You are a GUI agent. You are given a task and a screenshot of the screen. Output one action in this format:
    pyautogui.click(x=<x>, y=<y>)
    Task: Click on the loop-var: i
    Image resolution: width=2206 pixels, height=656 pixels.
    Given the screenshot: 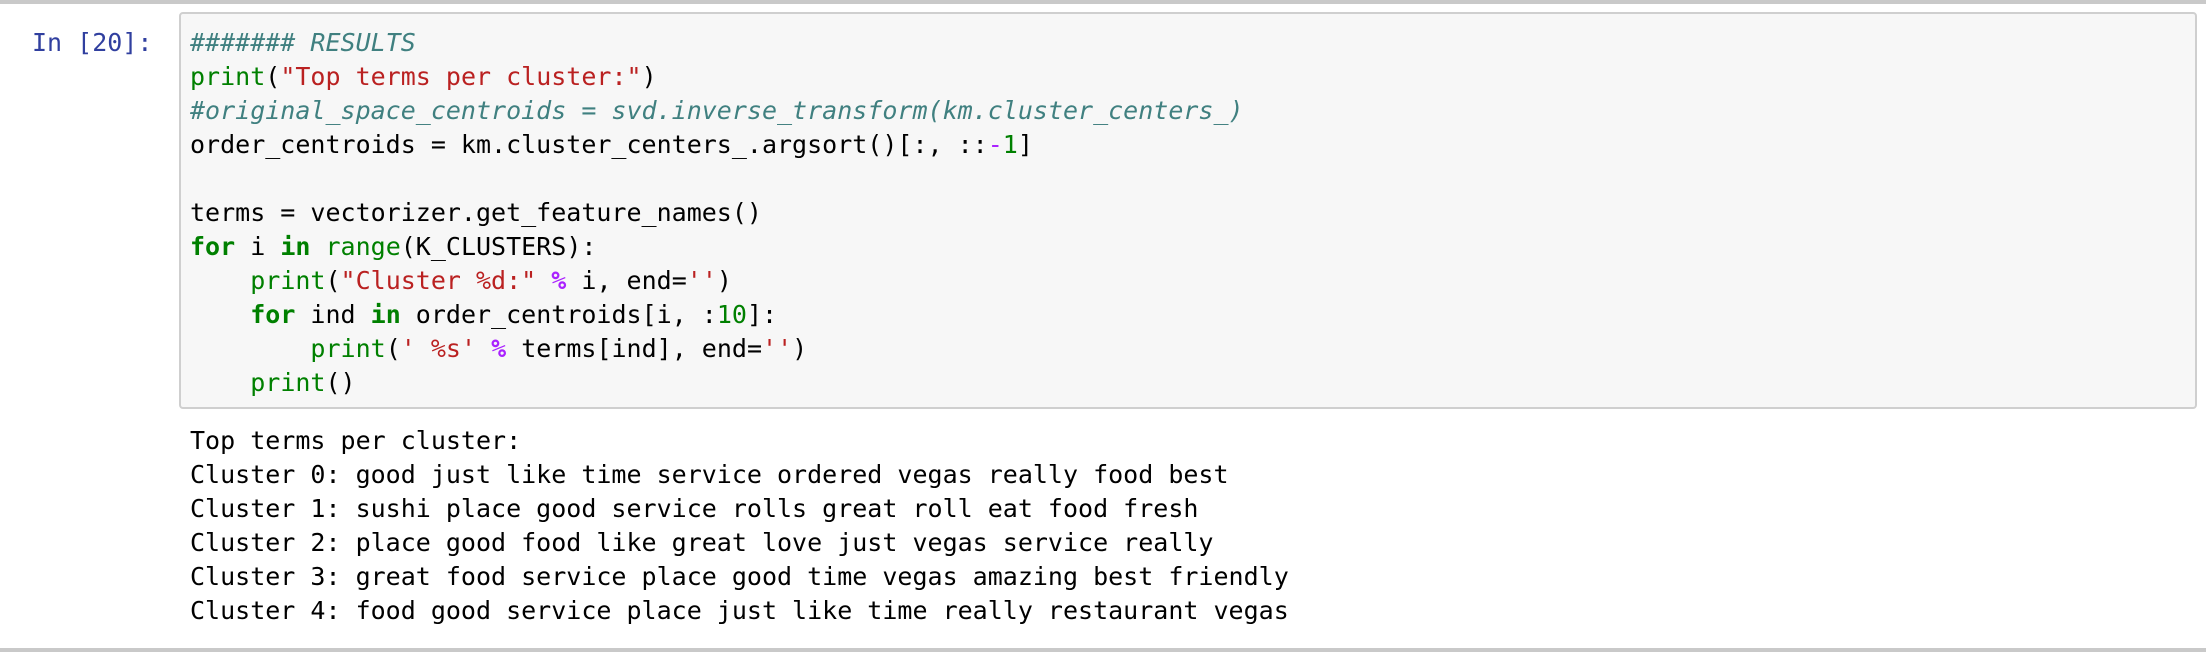 What is the action you would take?
    pyautogui.click(x=258, y=246)
    